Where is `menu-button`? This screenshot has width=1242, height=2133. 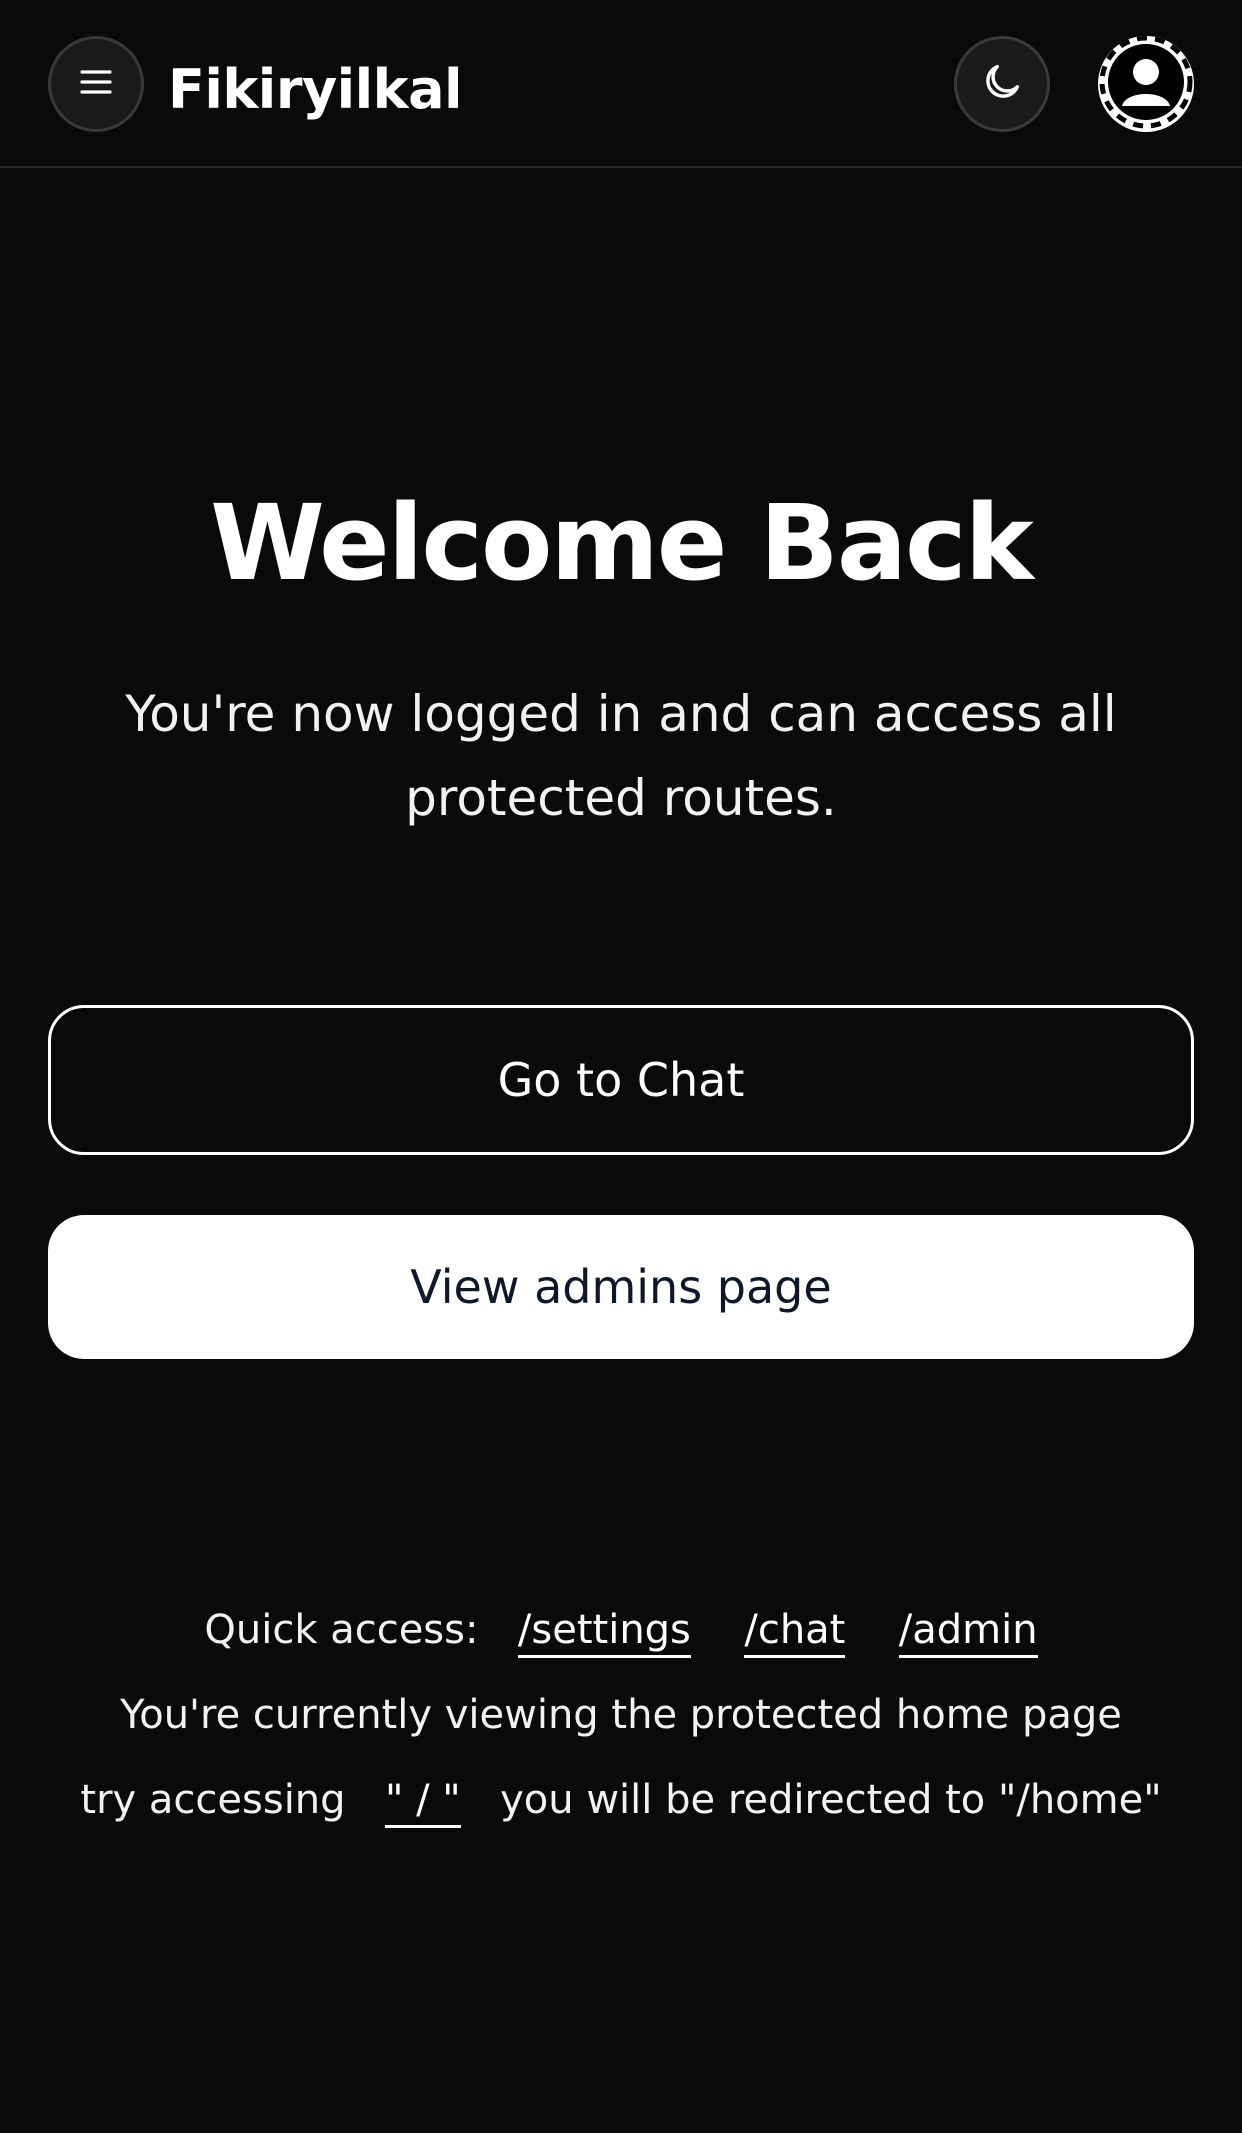 menu-button is located at coordinates (96, 84).